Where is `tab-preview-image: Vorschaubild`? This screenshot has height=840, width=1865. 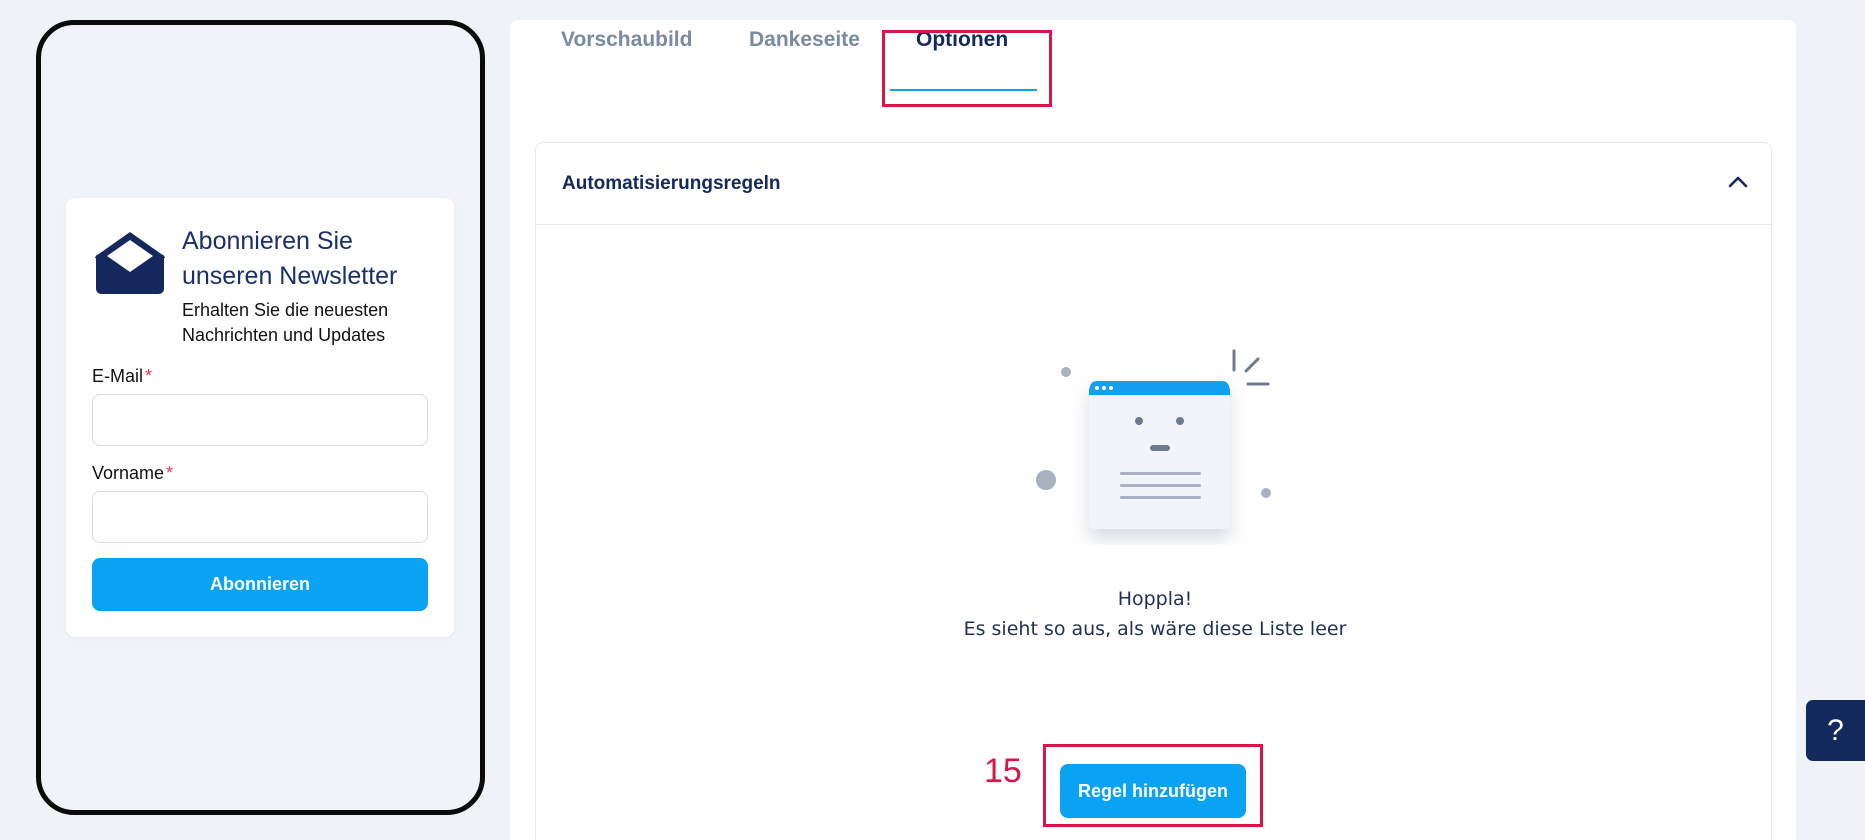 tab-preview-image: Vorschaubild is located at coordinates (626, 40).